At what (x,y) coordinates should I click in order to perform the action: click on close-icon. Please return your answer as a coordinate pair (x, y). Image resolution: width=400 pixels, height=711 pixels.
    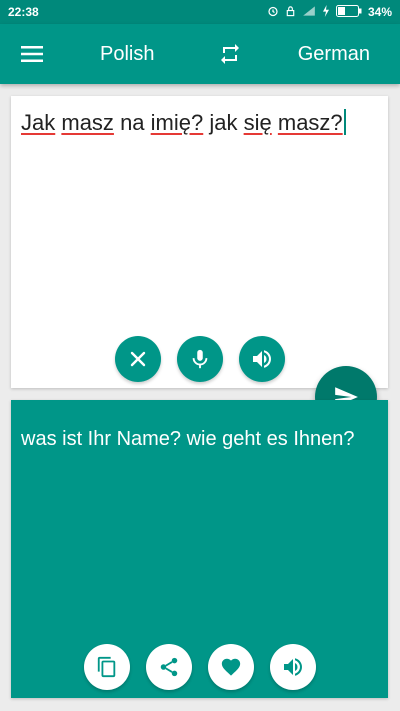
    Looking at the image, I should click on (138, 359).